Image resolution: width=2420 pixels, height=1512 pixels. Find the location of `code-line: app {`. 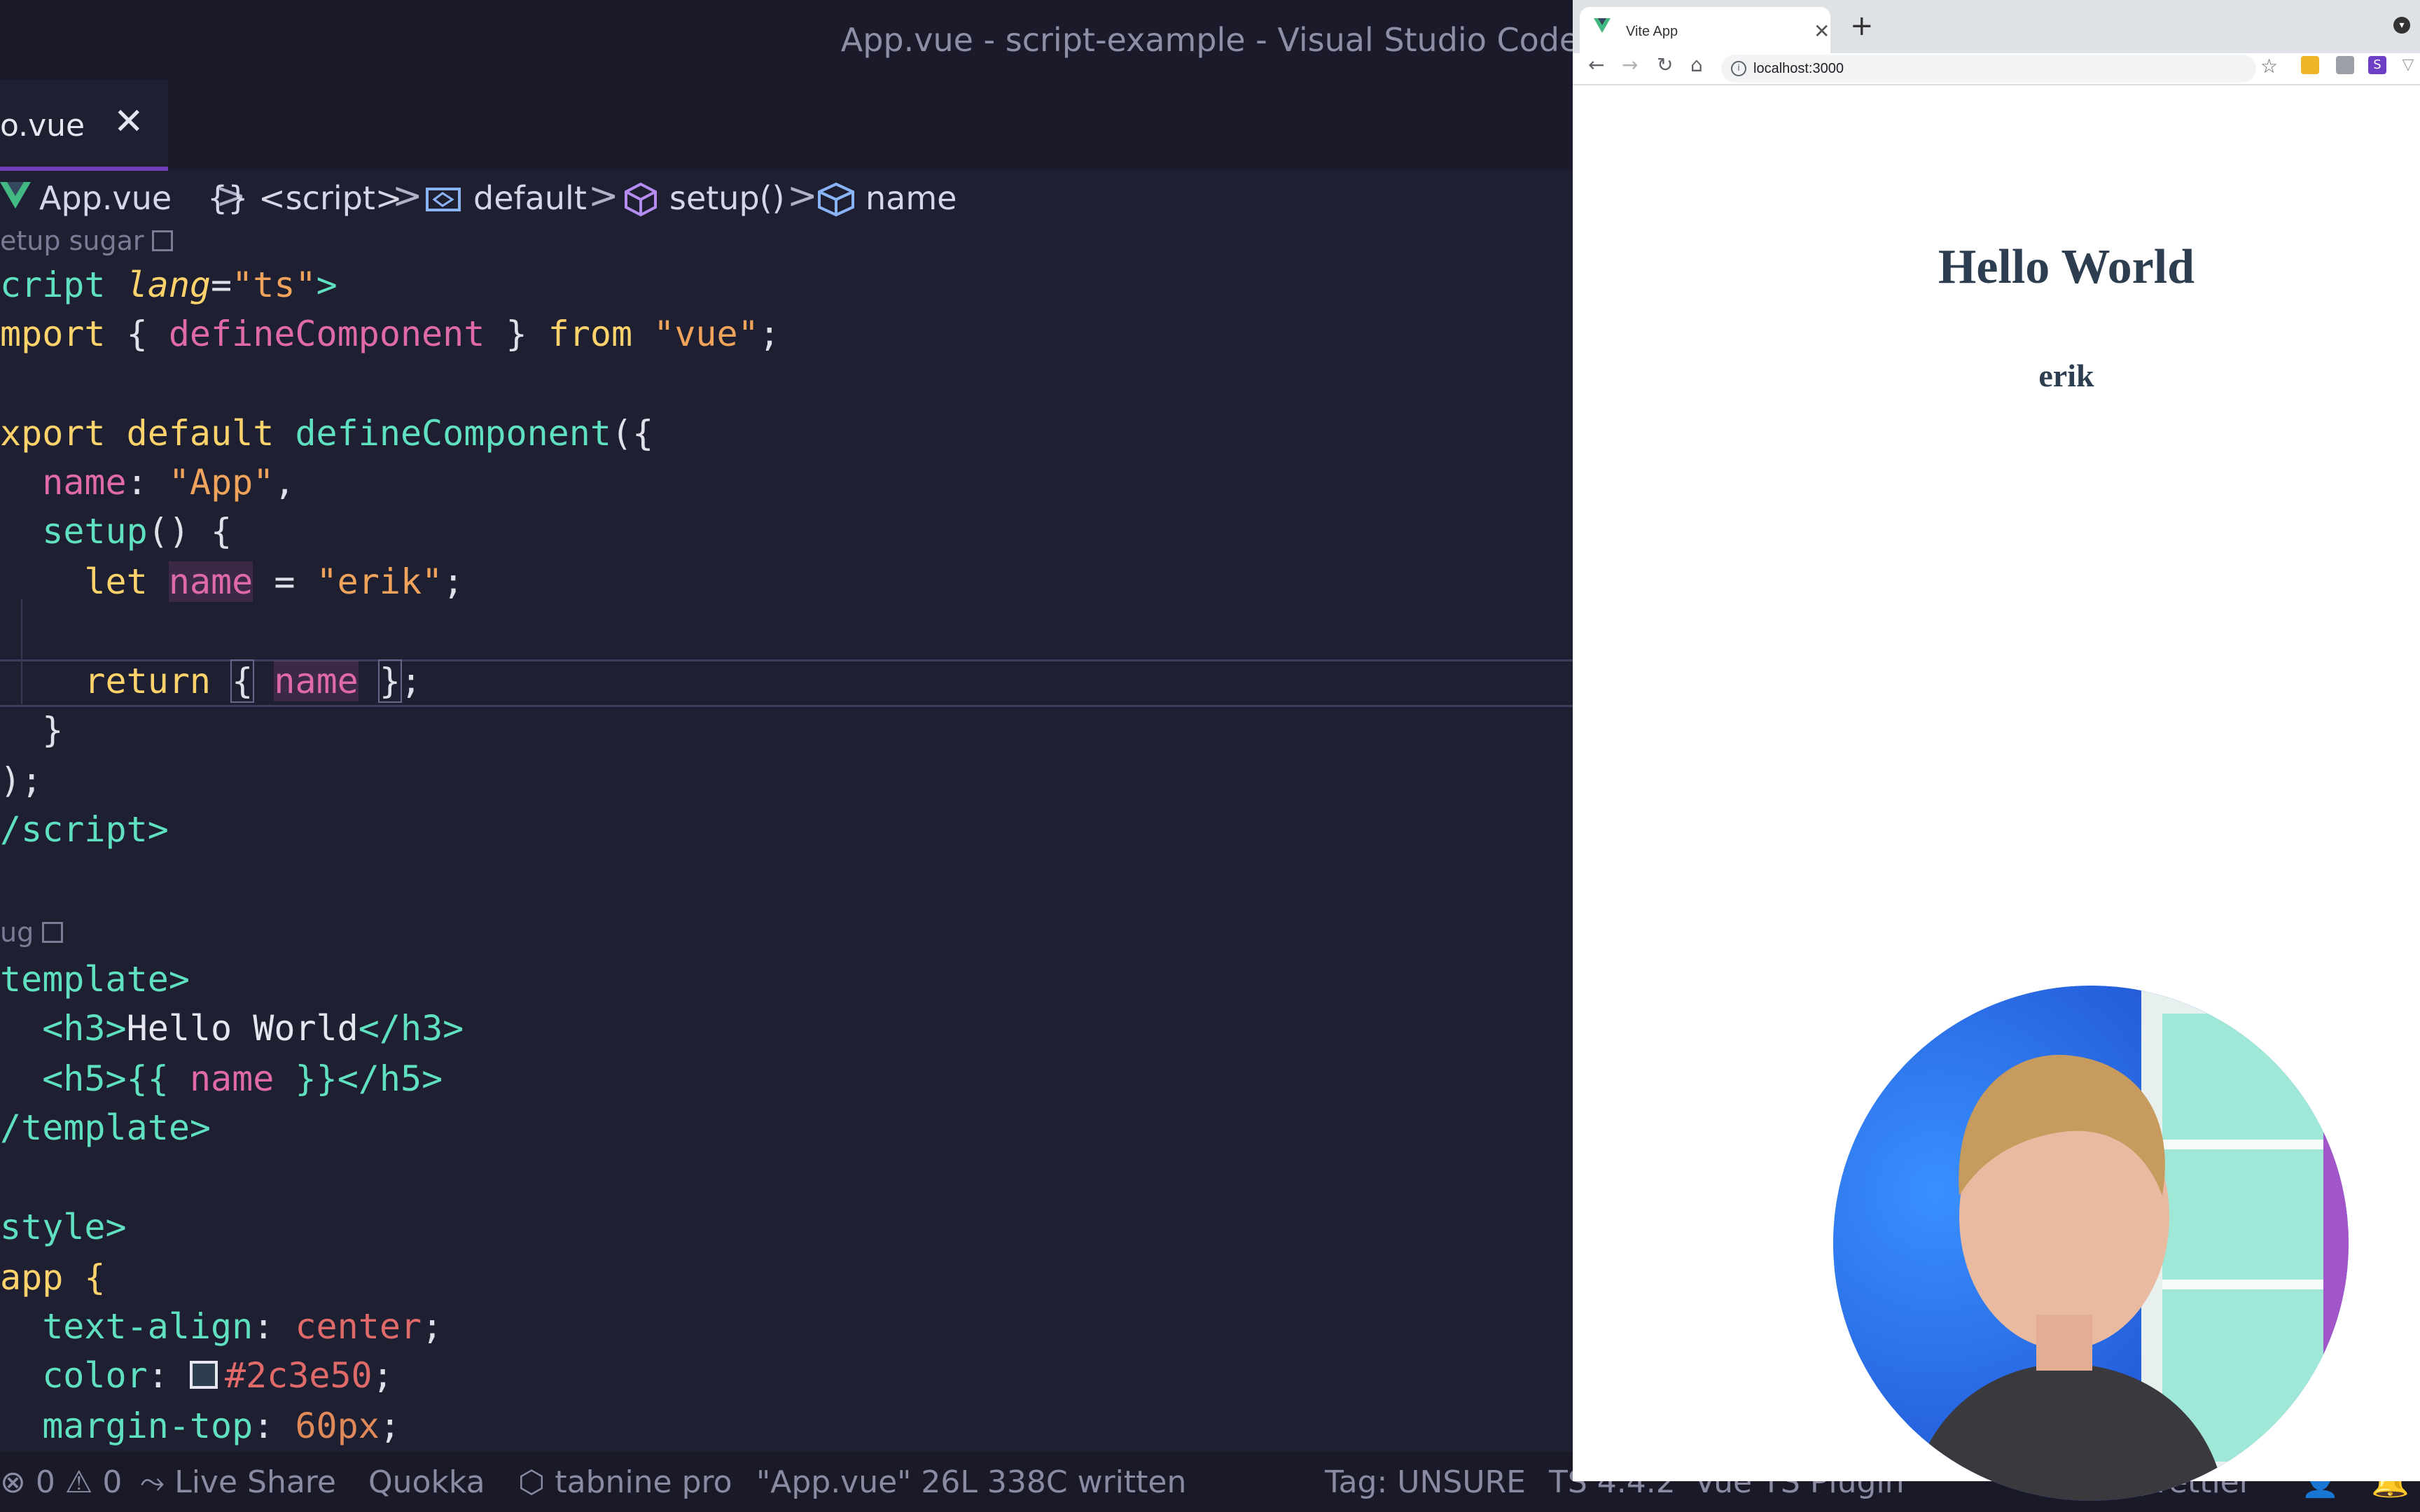

code-line: app { is located at coordinates (53, 1277).